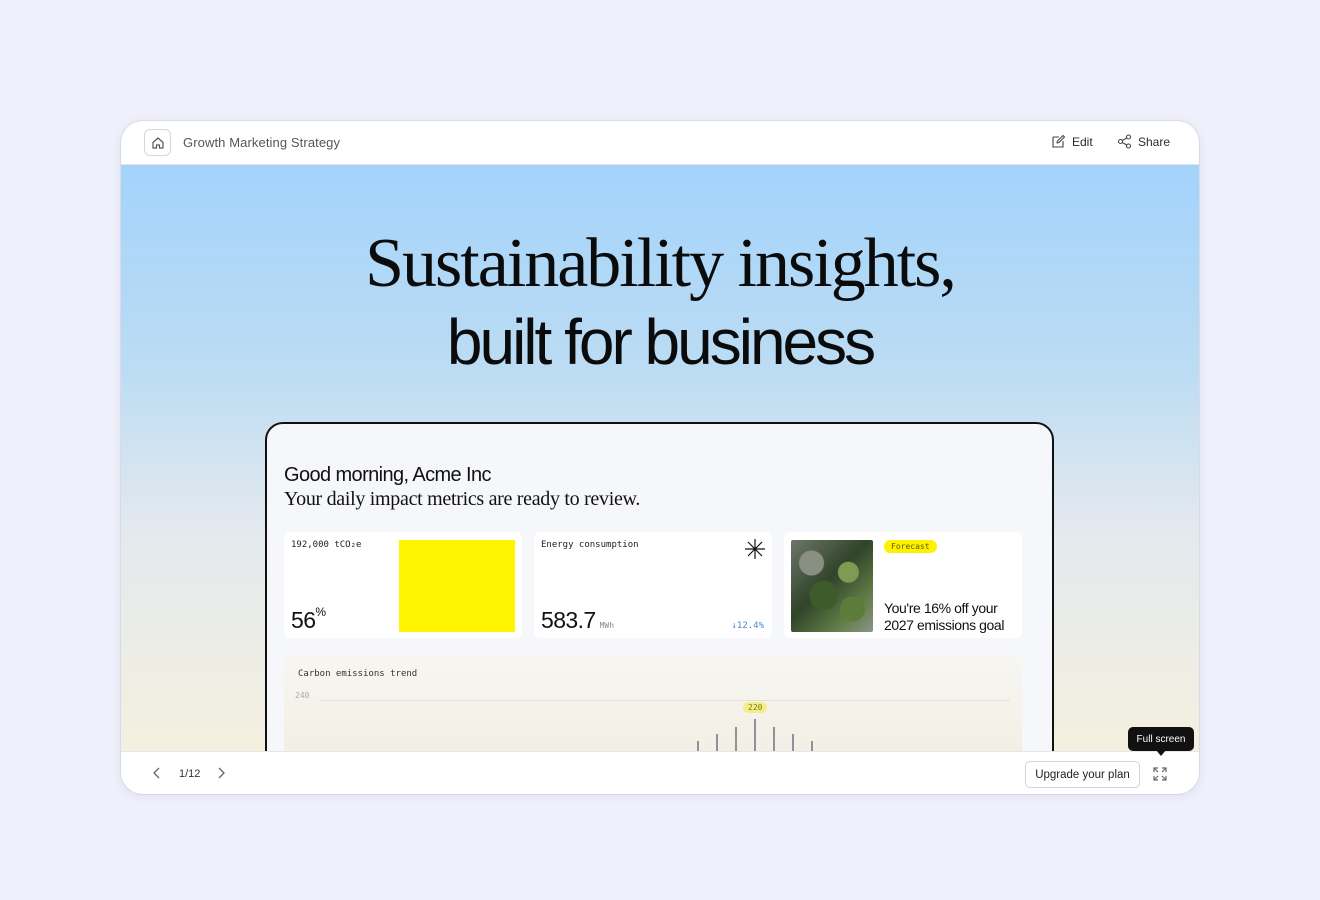 The height and width of the screenshot is (900, 1320). What do you see at coordinates (302, 695) in the screenshot?
I see `y-tick-label: 240` at bounding box center [302, 695].